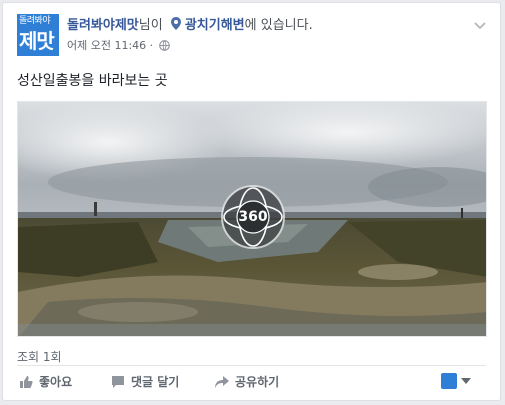 This screenshot has width=505, height=405. I want to click on name-suffix: 님이, so click(150, 25).